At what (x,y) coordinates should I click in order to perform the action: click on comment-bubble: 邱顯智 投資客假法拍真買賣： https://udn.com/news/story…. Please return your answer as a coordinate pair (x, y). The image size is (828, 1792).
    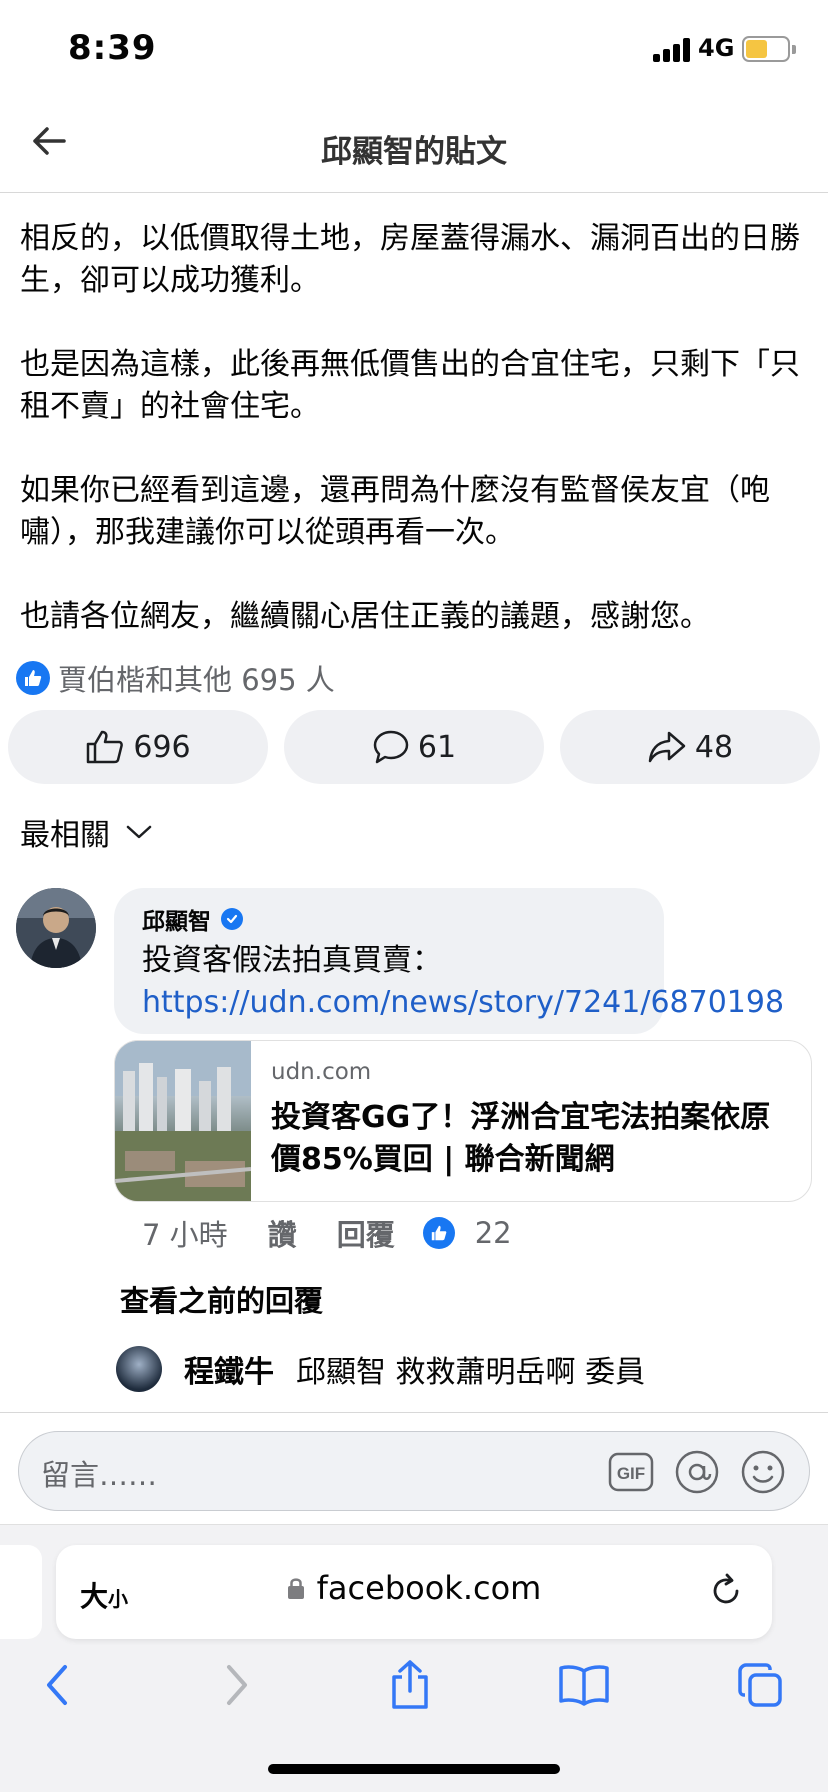
    Looking at the image, I should click on (449, 961).